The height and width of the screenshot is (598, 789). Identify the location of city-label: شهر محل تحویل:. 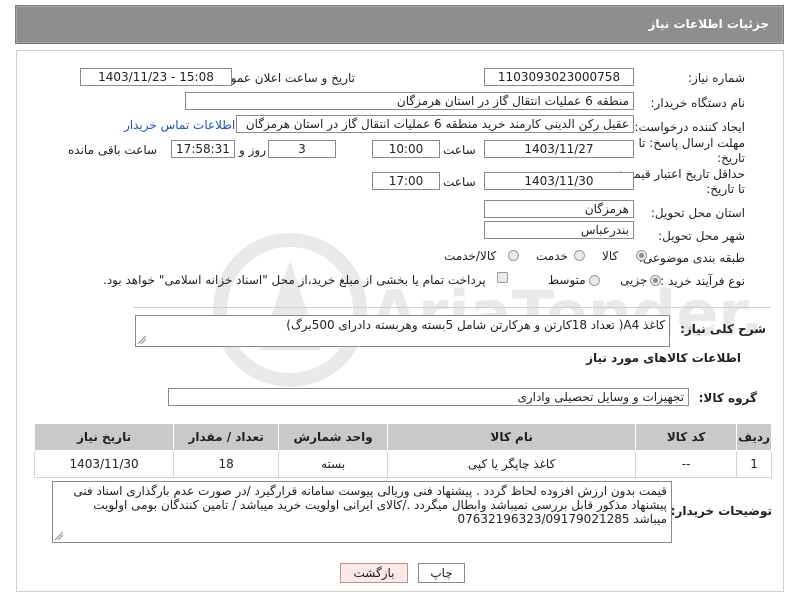
(701, 236).